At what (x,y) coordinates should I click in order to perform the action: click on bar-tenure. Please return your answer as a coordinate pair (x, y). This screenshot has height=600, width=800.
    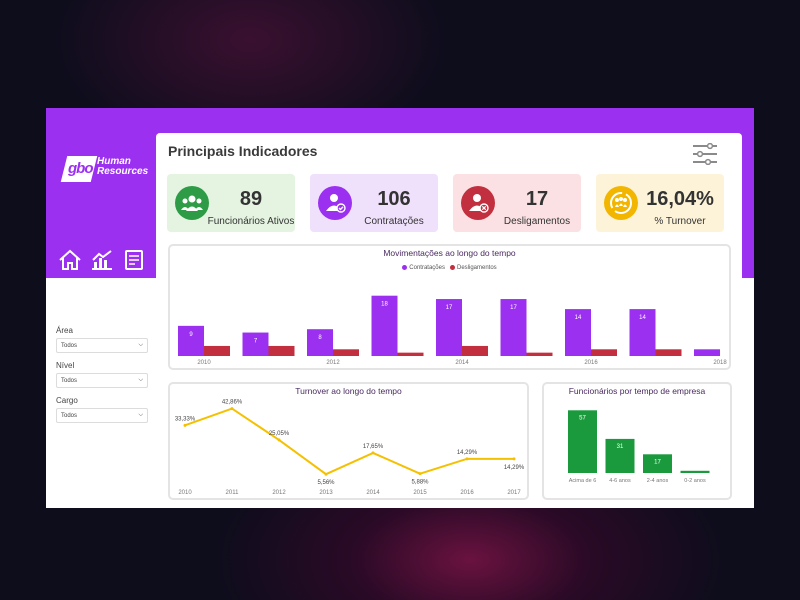
    Looking at the image, I should click on (695, 471).